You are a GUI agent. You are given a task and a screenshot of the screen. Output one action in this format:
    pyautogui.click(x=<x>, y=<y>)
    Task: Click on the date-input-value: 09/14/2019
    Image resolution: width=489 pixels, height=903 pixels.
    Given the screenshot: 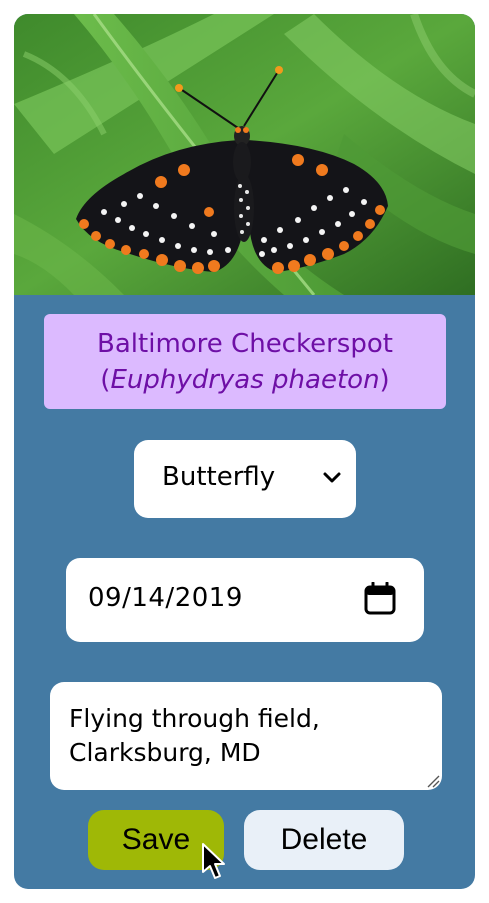 What is the action you would take?
    pyautogui.click(x=165, y=598)
    